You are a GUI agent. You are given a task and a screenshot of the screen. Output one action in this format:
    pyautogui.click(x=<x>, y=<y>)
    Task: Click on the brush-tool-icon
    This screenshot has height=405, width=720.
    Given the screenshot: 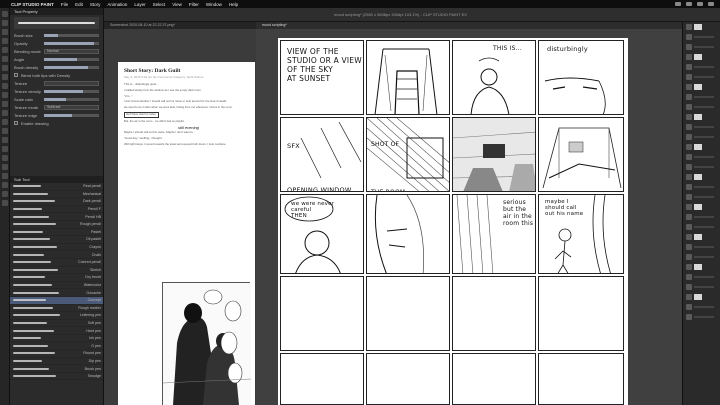 What is the action you would take?
    pyautogui.click(x=4, y=95)
    